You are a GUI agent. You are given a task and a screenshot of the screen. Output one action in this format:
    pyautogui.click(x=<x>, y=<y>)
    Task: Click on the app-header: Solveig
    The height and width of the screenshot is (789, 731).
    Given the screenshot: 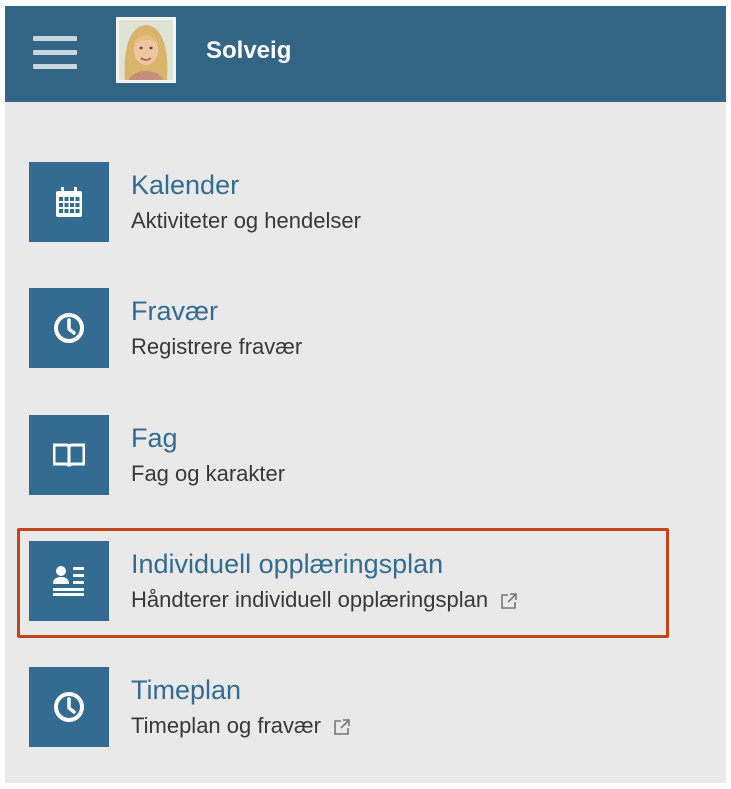 What is the action you would take?
    pyautogui.click(x=365, y=54)
    